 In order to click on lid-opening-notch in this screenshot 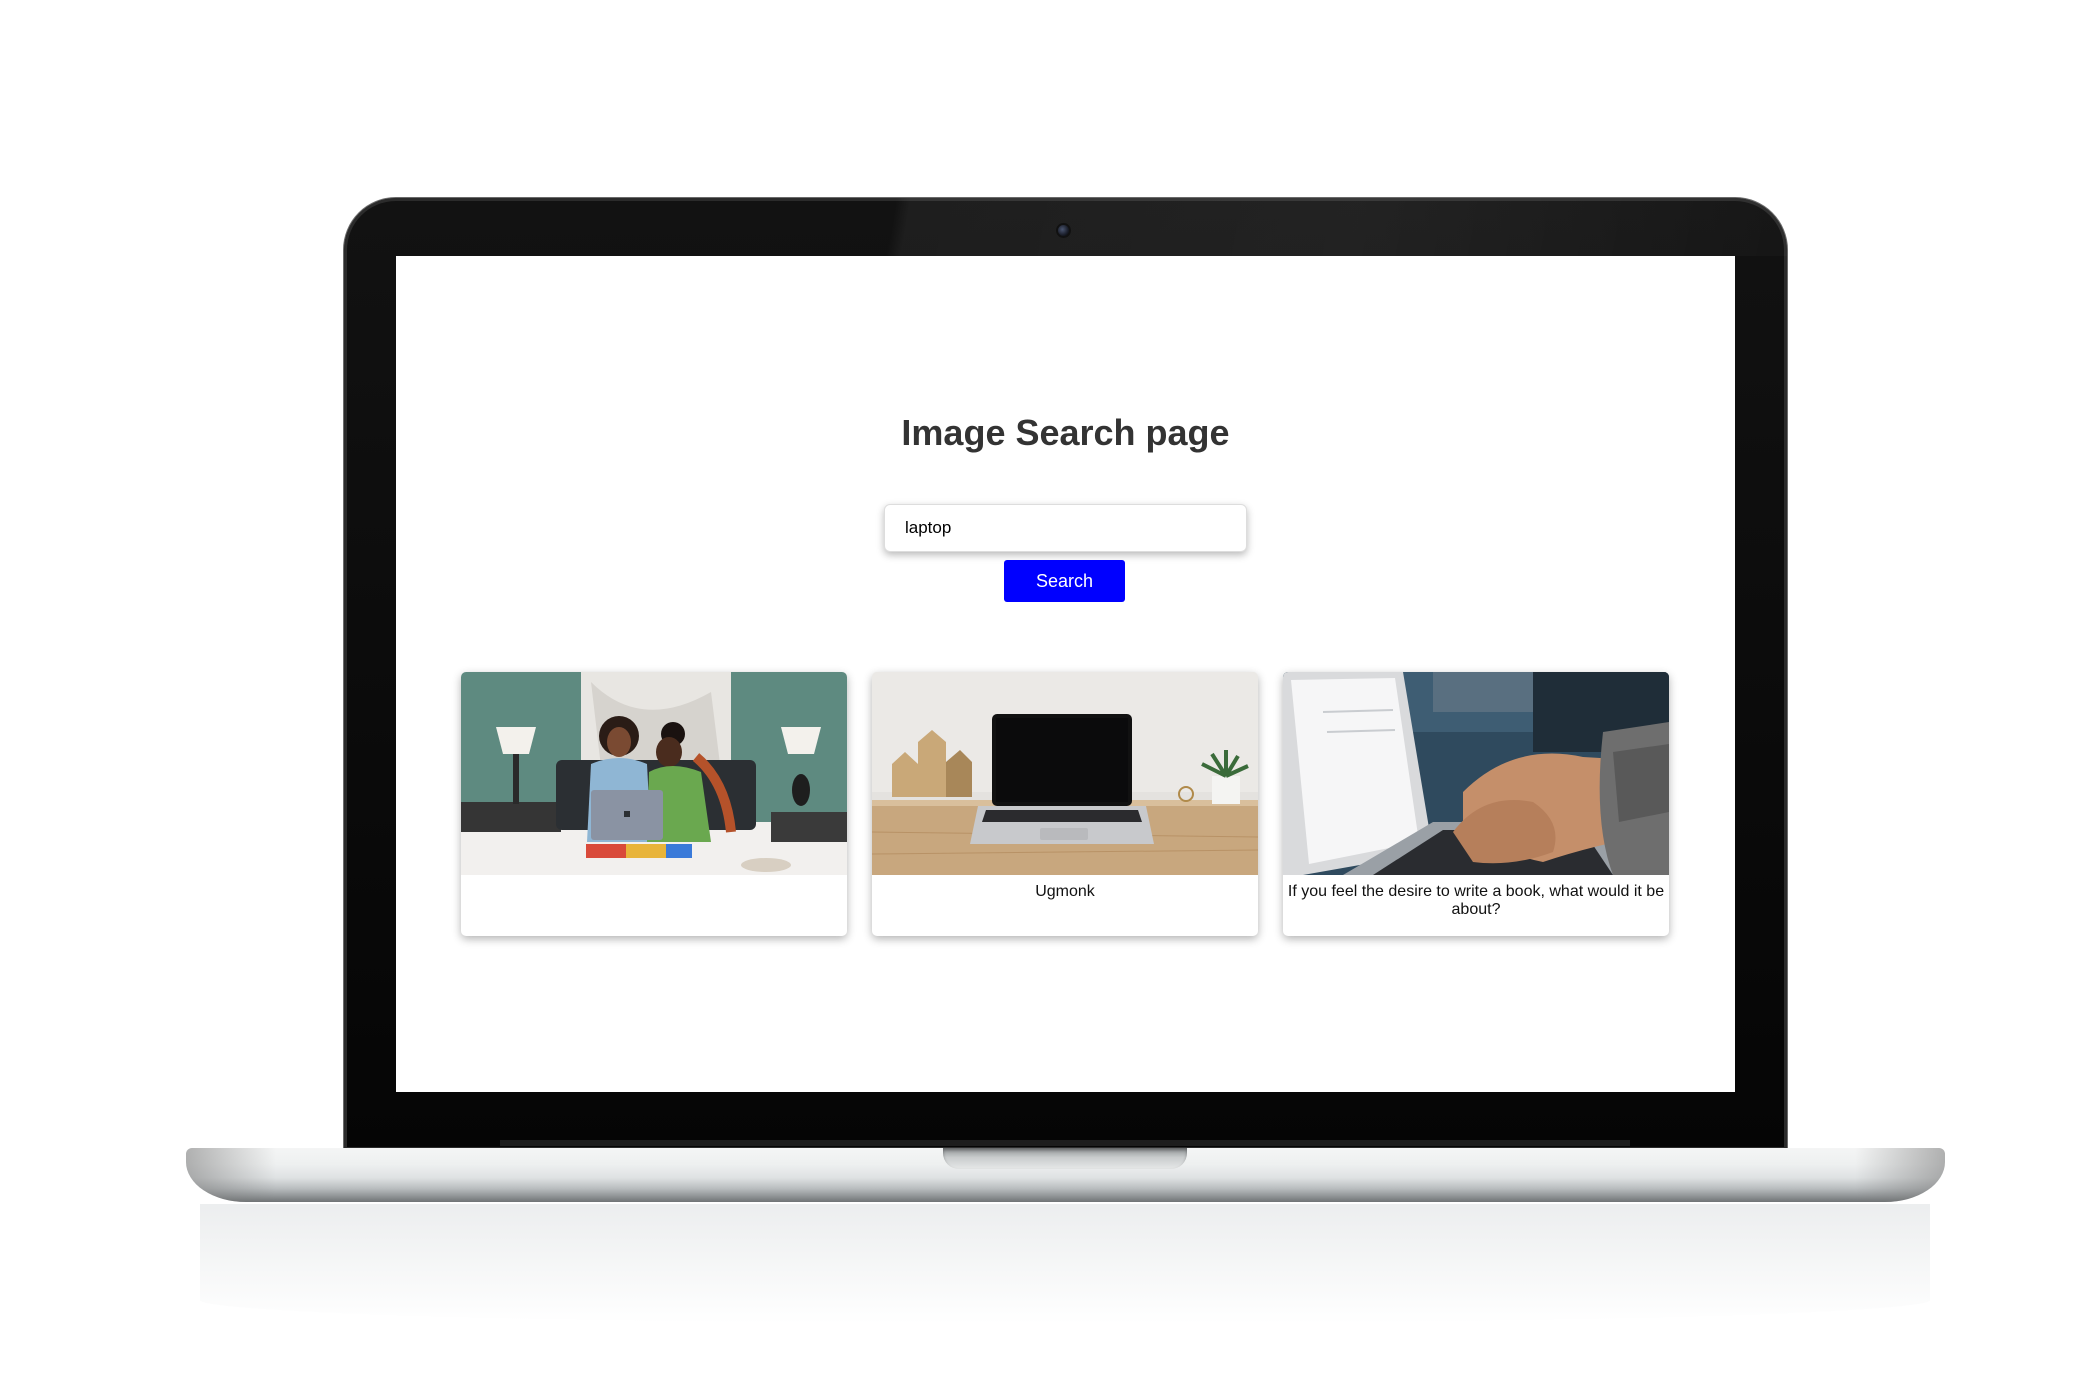, I will do `click(1065, 1158)`.